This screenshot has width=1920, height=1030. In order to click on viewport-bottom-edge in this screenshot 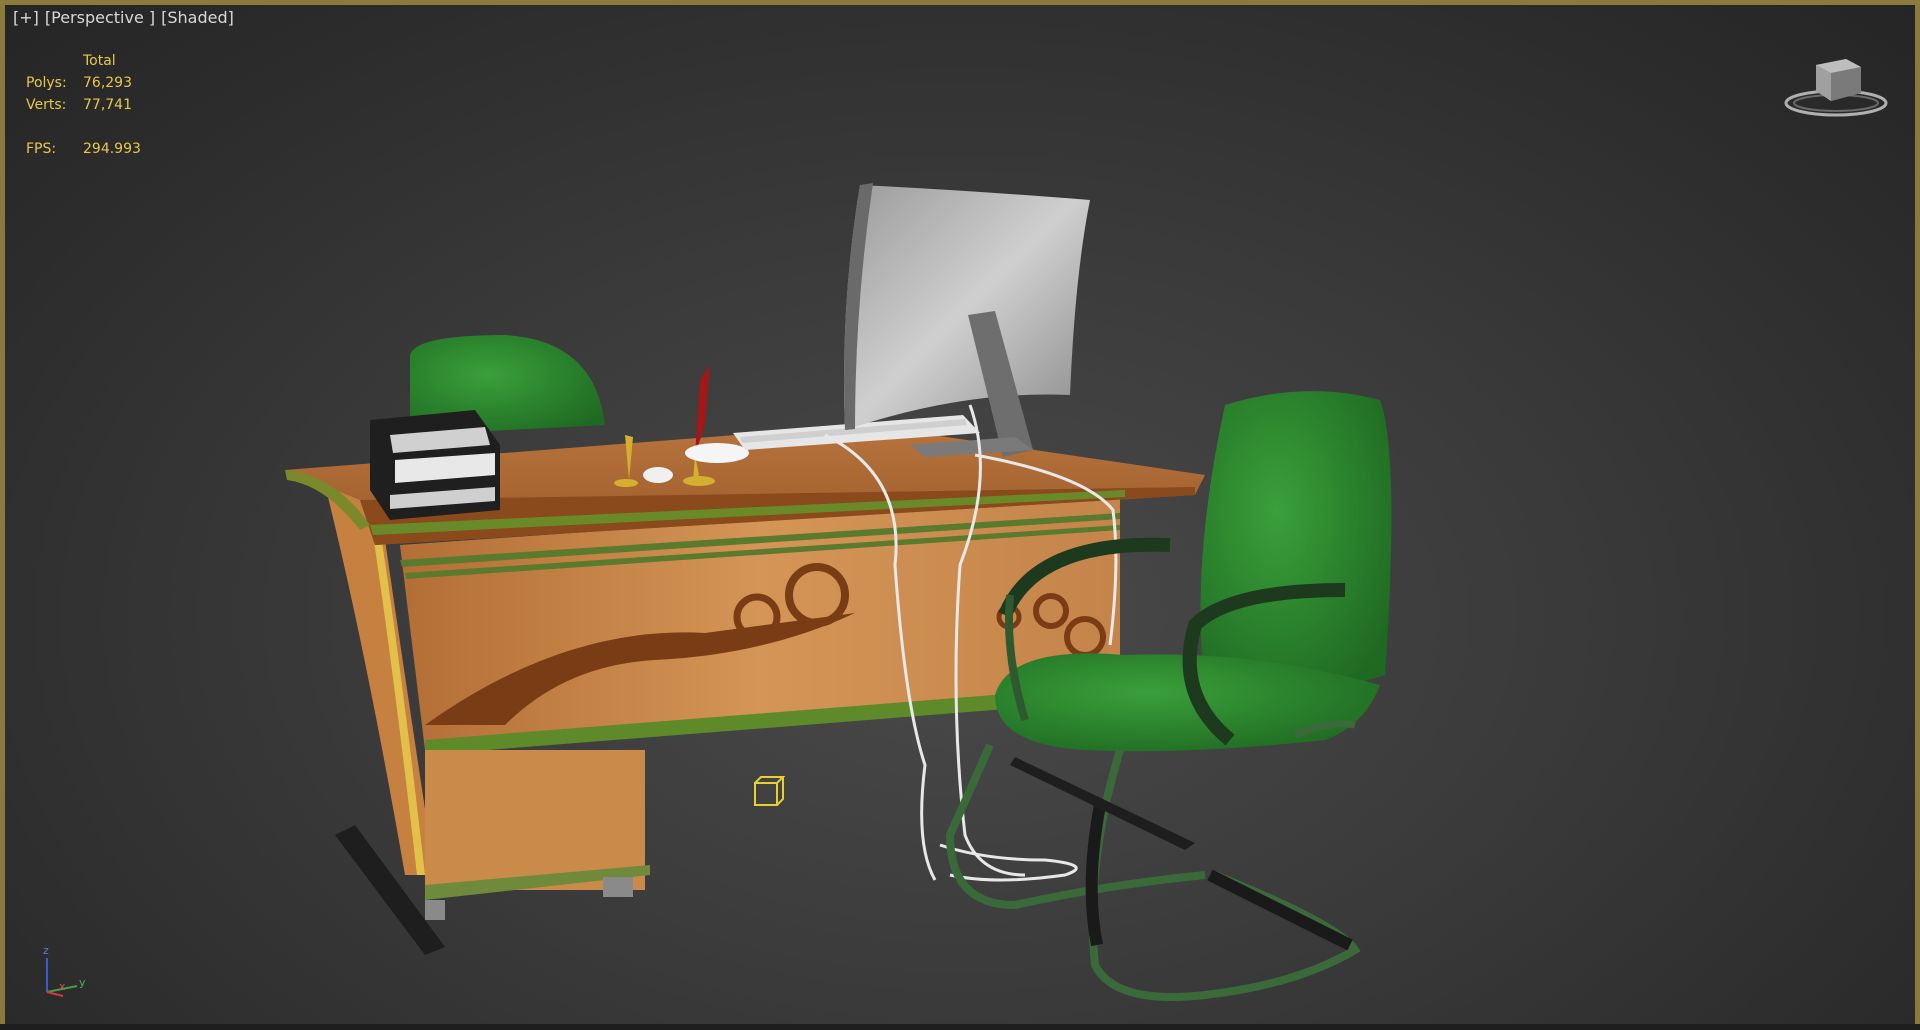, I will do `click(960, 1027)`.